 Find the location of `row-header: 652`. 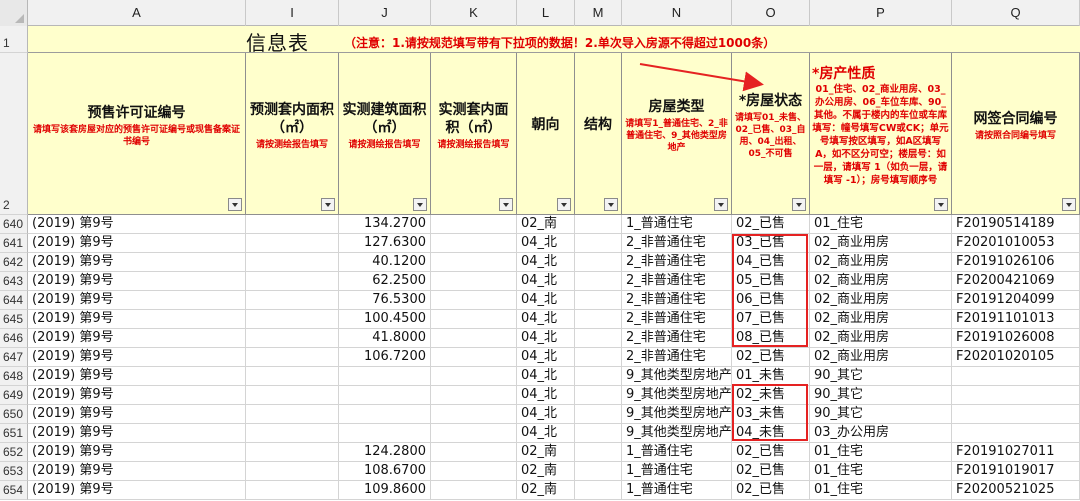

row-header: 652 is located at coordinates (14, 452).